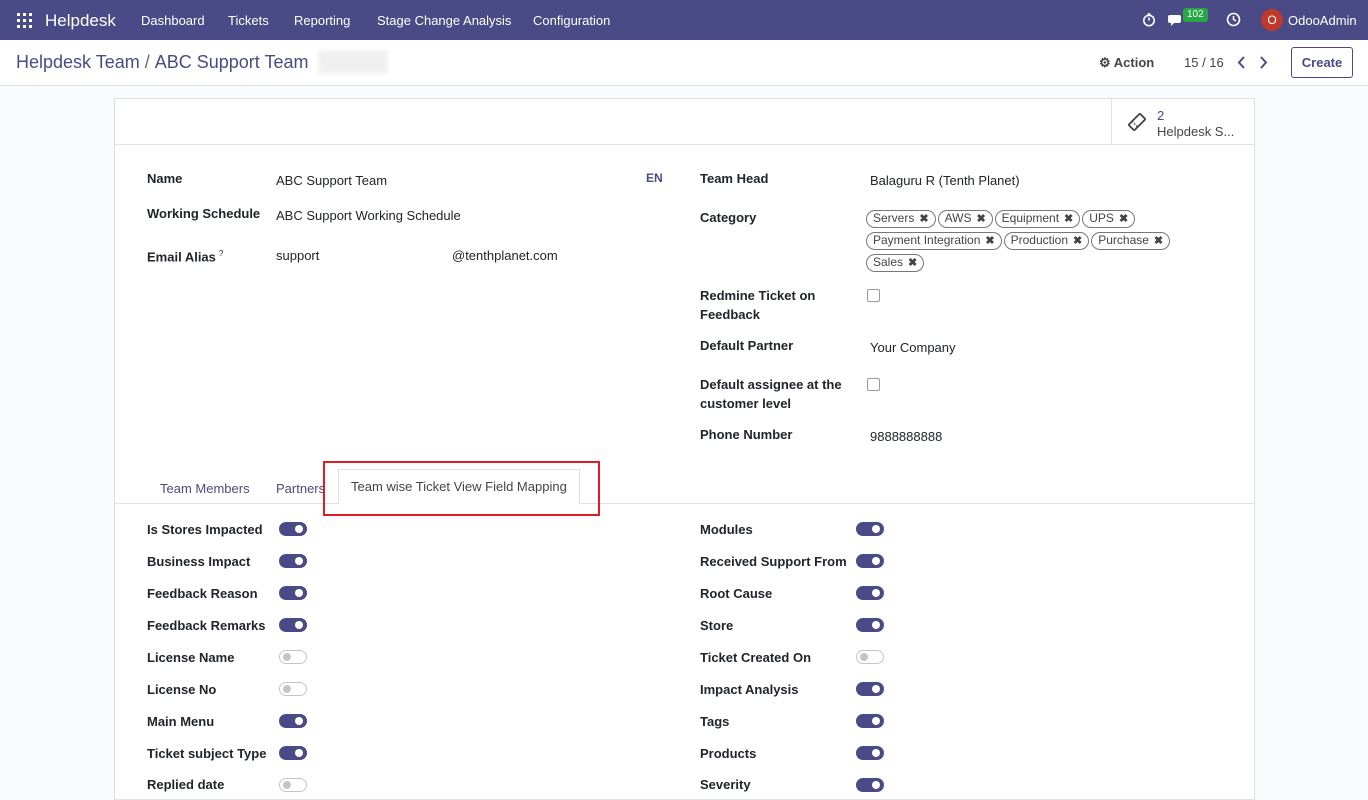  What do you see at coordinates (901, 219) in the screenshot?
I see `category-tag: Servers ✖` at bounding box center [901, 219].